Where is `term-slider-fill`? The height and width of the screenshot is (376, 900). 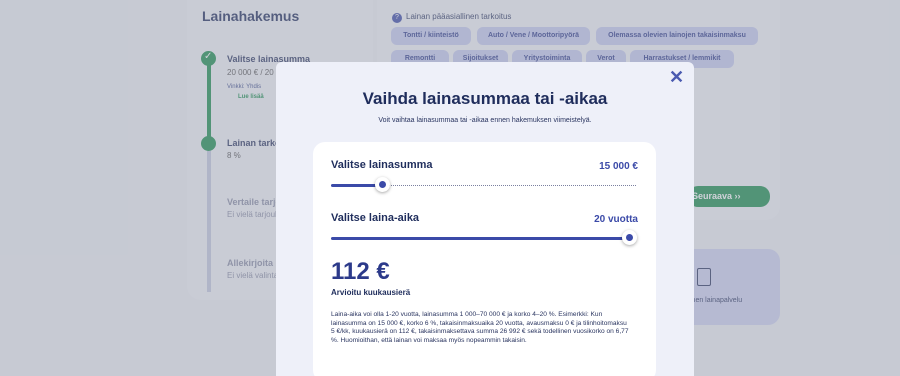 term-slider-fill is located at coordinates (480, 238).